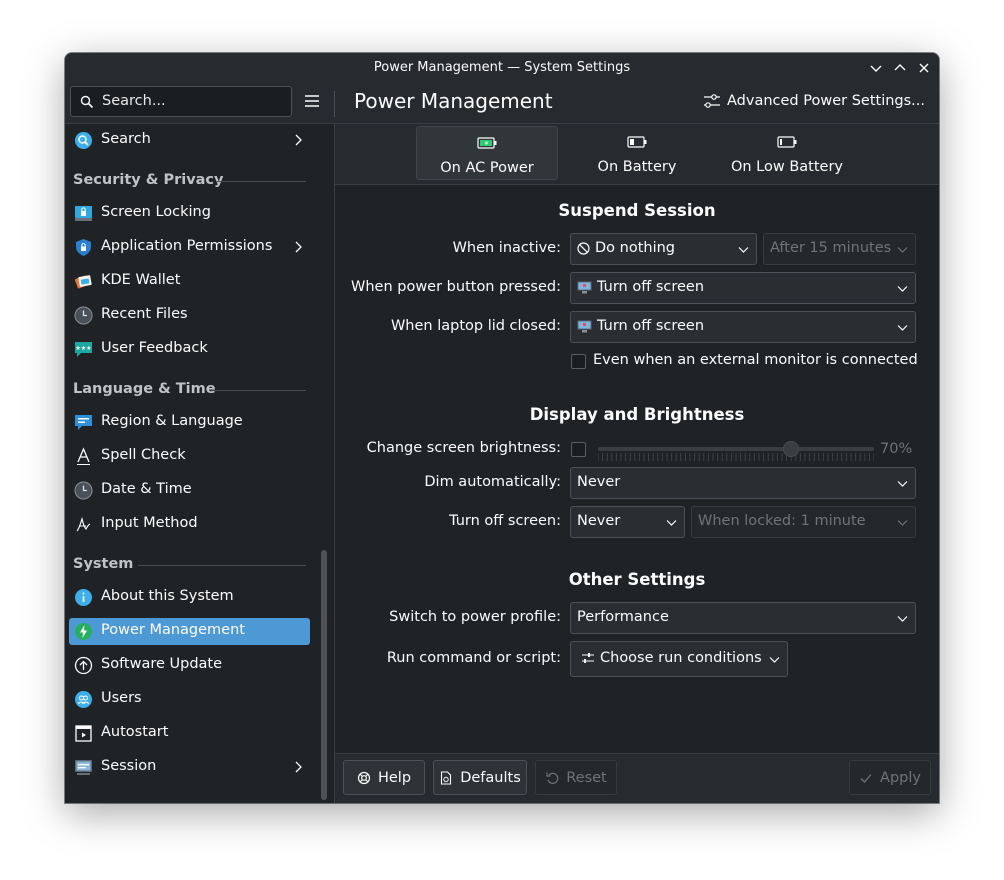 The width and height of the screenshot is (1004, 880). What do you see at coordinates (83, 349) in the screenshot?
I see `feedback-icon: ★★★` at bounding box center [83, 349].